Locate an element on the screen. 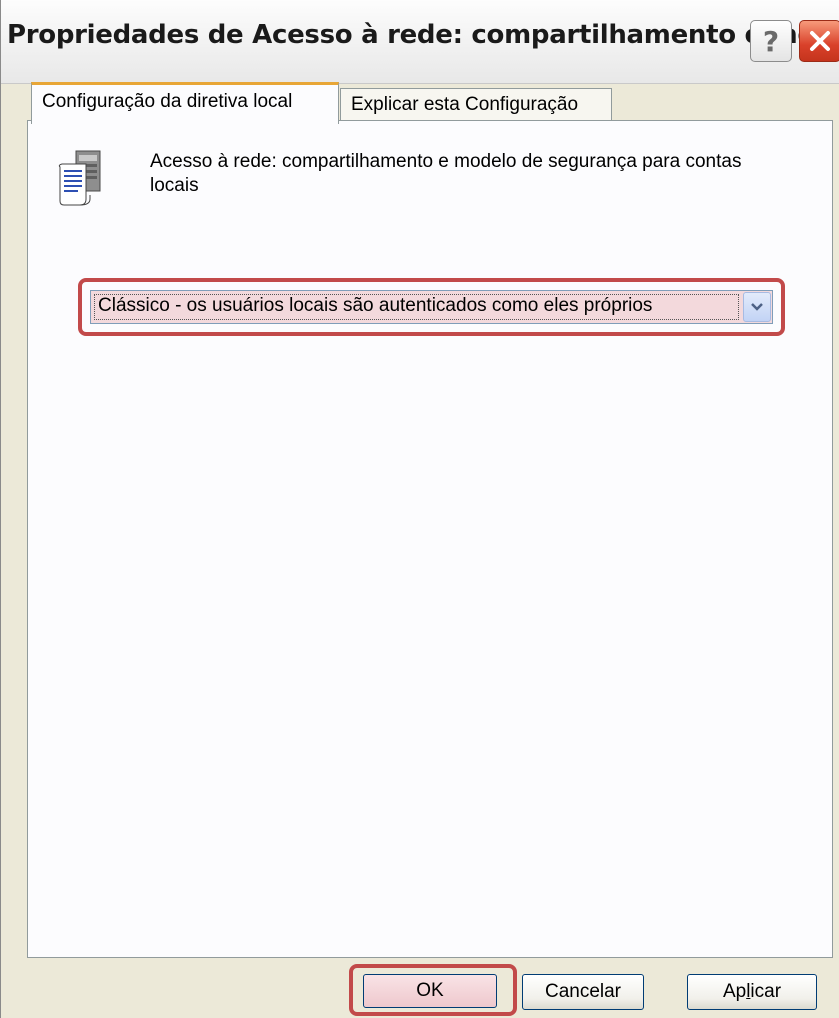 The image size is (839, 1018). tab-label: Configuração da diretiva local is located at coordinates (167, 101).